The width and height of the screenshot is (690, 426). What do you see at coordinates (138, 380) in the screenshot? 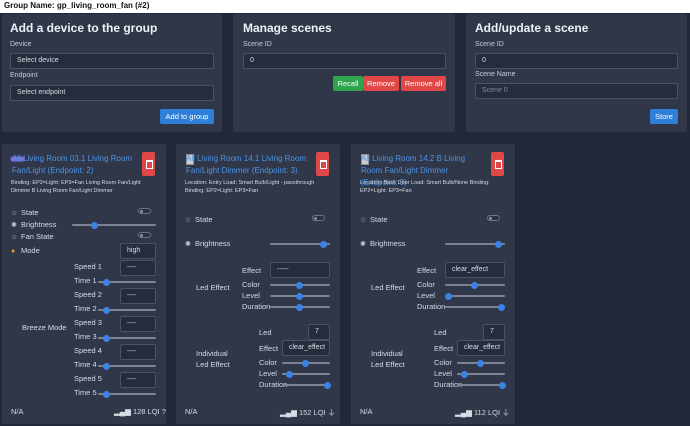
I see `speed-5-select: ----` at bounding box center [138, 380].